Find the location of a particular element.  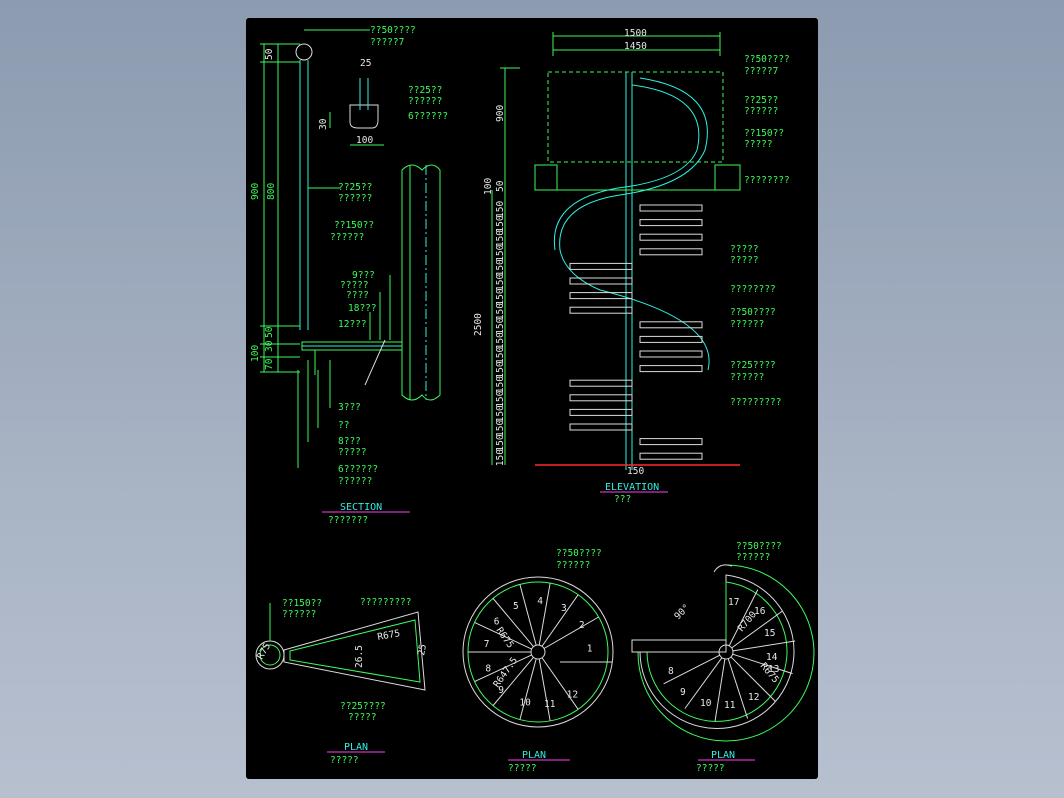

plan-landing-callout: ??50???? is located at coordinates (759, 546).